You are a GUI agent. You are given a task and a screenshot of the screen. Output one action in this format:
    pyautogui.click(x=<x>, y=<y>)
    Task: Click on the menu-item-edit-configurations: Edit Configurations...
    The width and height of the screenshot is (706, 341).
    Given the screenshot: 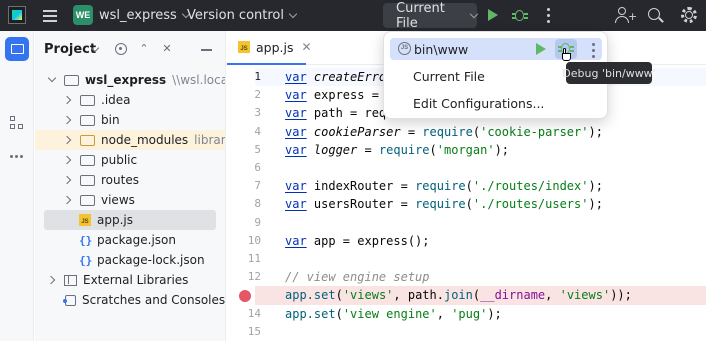 What is the action you would take?
    pyautogui.click(x=478, y=103)
    